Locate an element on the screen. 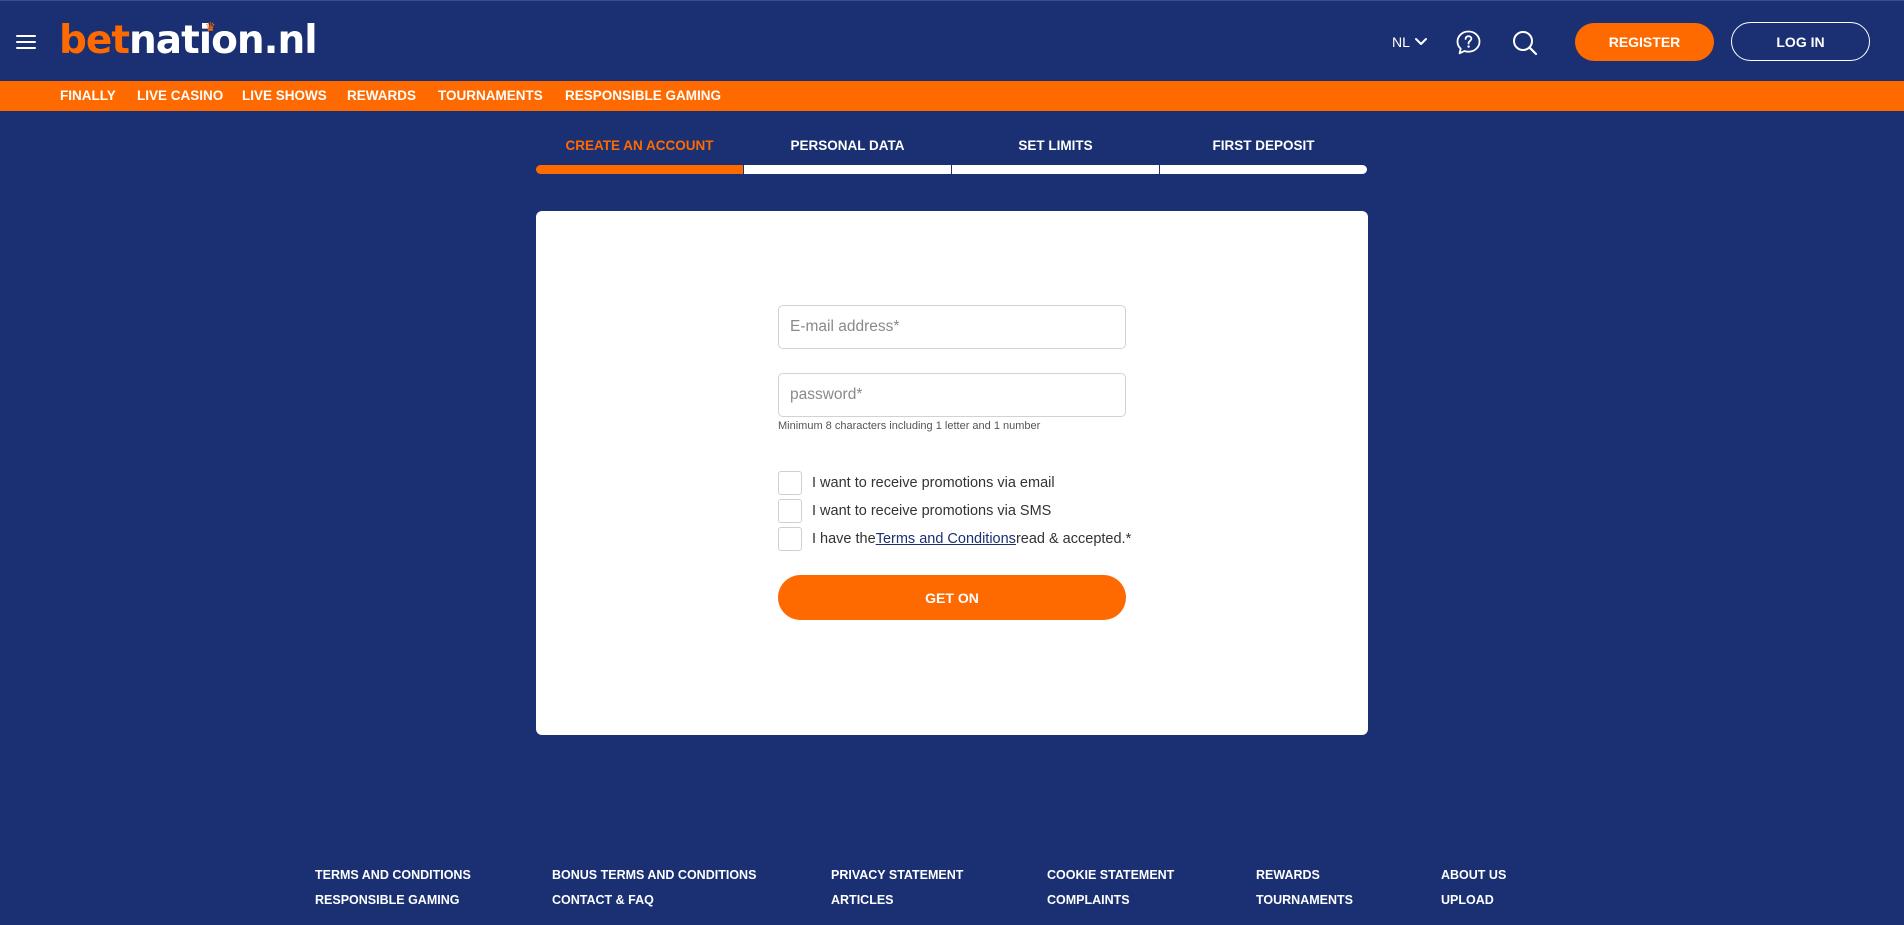  terms-prefix: I have the is located at coordinates (844, 539).